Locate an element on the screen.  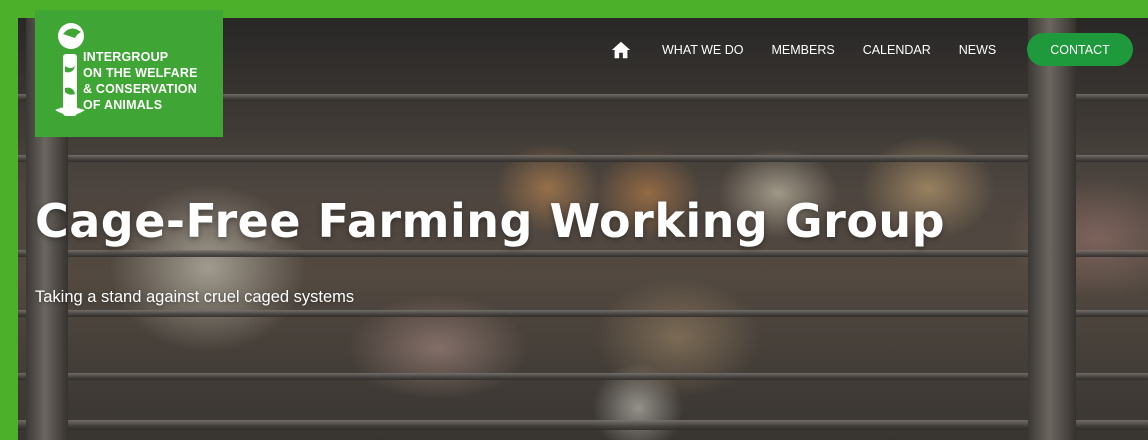
logo-line: ON THE WELFARE is located at coordinates (140, 73).